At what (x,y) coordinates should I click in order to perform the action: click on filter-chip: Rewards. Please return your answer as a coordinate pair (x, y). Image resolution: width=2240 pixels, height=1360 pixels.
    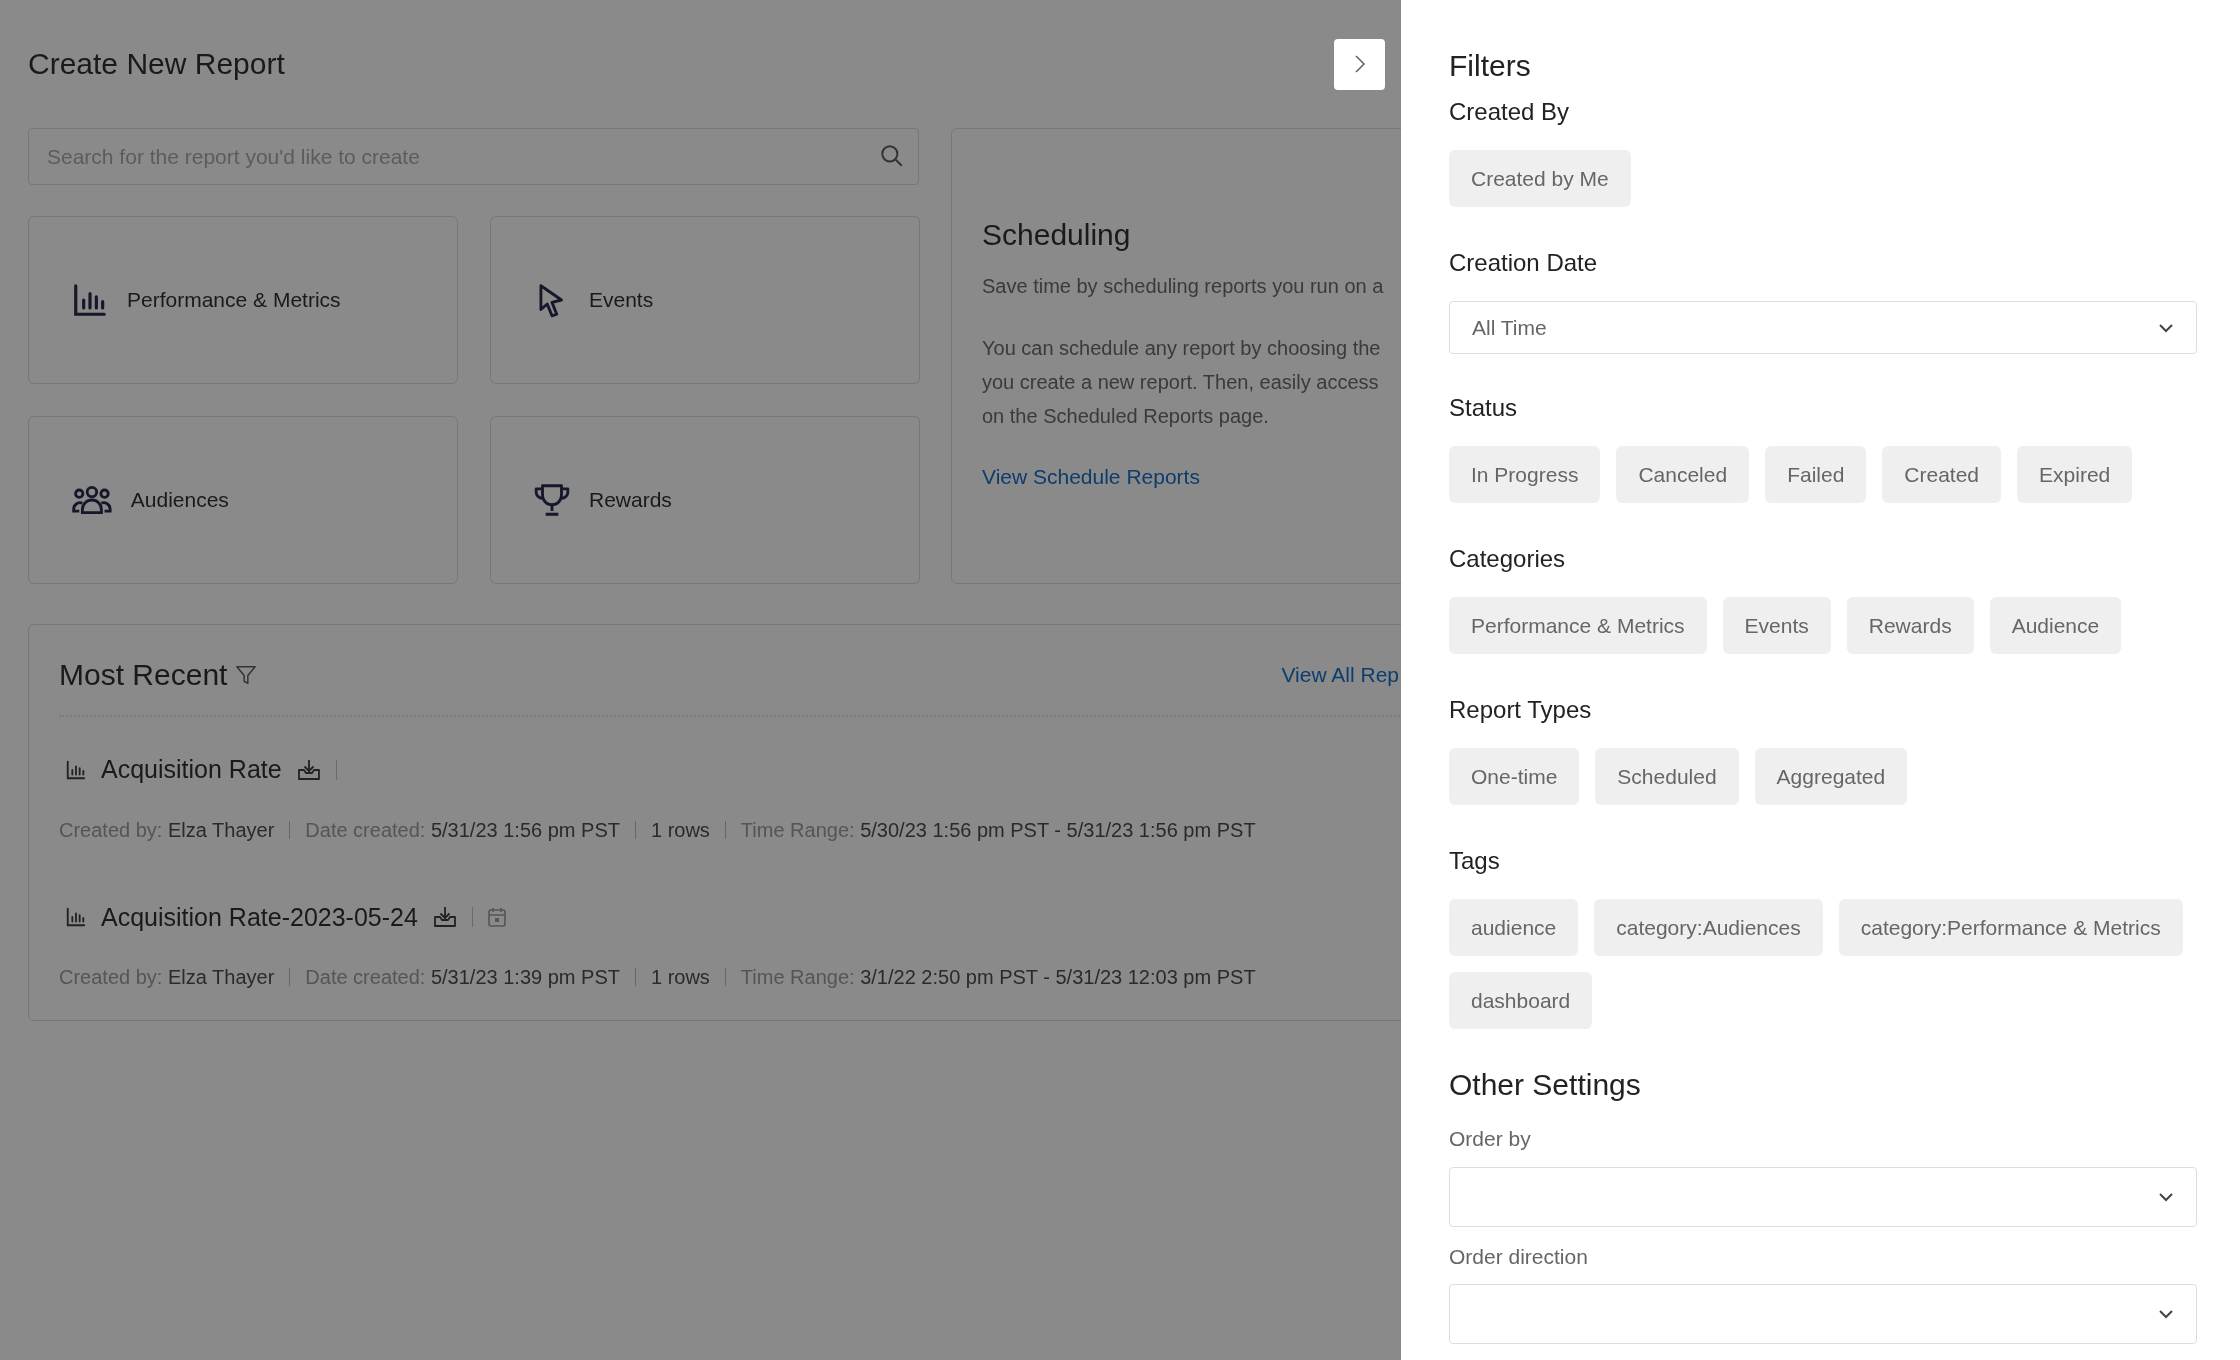
    Looking at the image, I should click on (1910, 625).